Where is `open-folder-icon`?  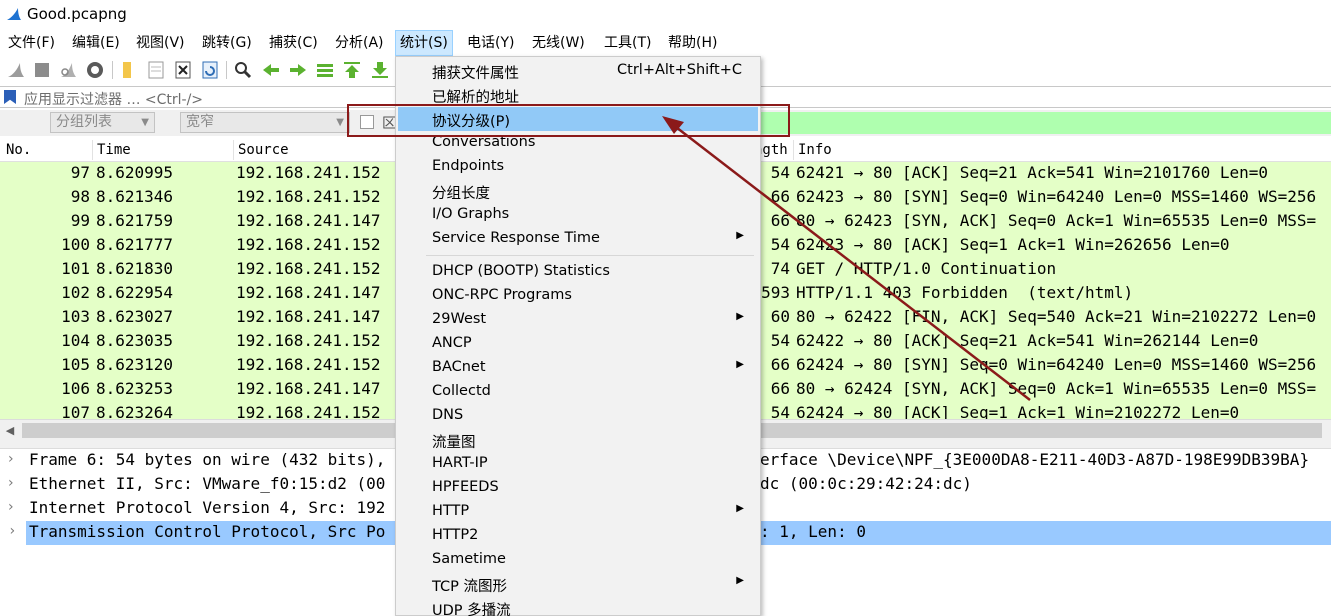
open-folder-icon is located at coordinates (128, 70).